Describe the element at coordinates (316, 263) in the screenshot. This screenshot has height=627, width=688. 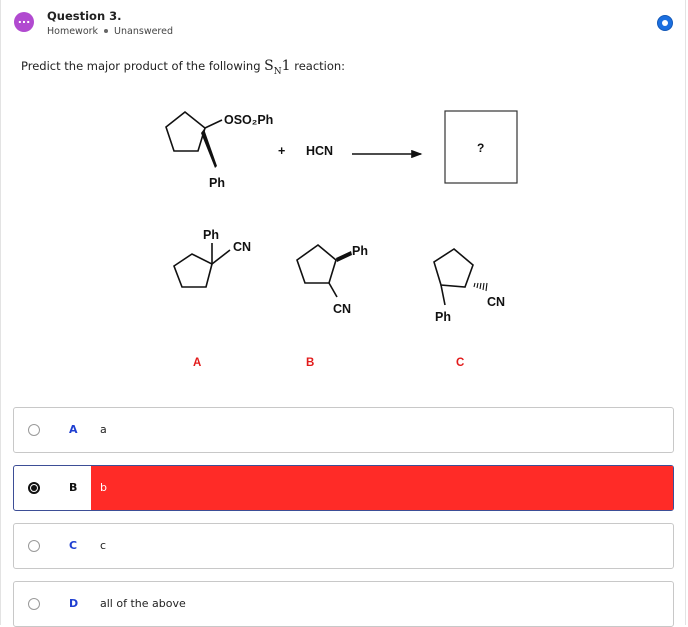
I see `product-b-ring` at that location.